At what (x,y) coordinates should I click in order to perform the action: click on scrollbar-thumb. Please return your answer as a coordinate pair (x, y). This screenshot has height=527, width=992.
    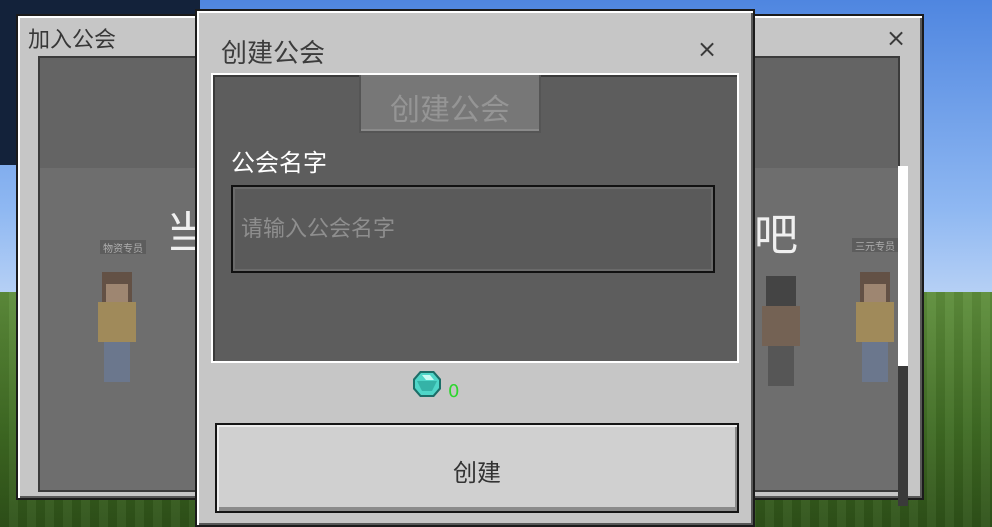
    Looking at the image, I should click on (903, 266).